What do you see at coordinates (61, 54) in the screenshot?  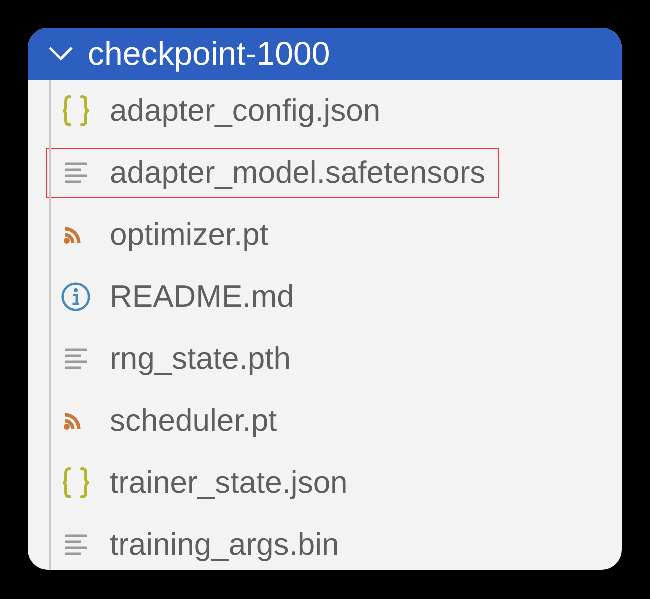 I see `chevron-down-icon` at bounding box center [61, 54].